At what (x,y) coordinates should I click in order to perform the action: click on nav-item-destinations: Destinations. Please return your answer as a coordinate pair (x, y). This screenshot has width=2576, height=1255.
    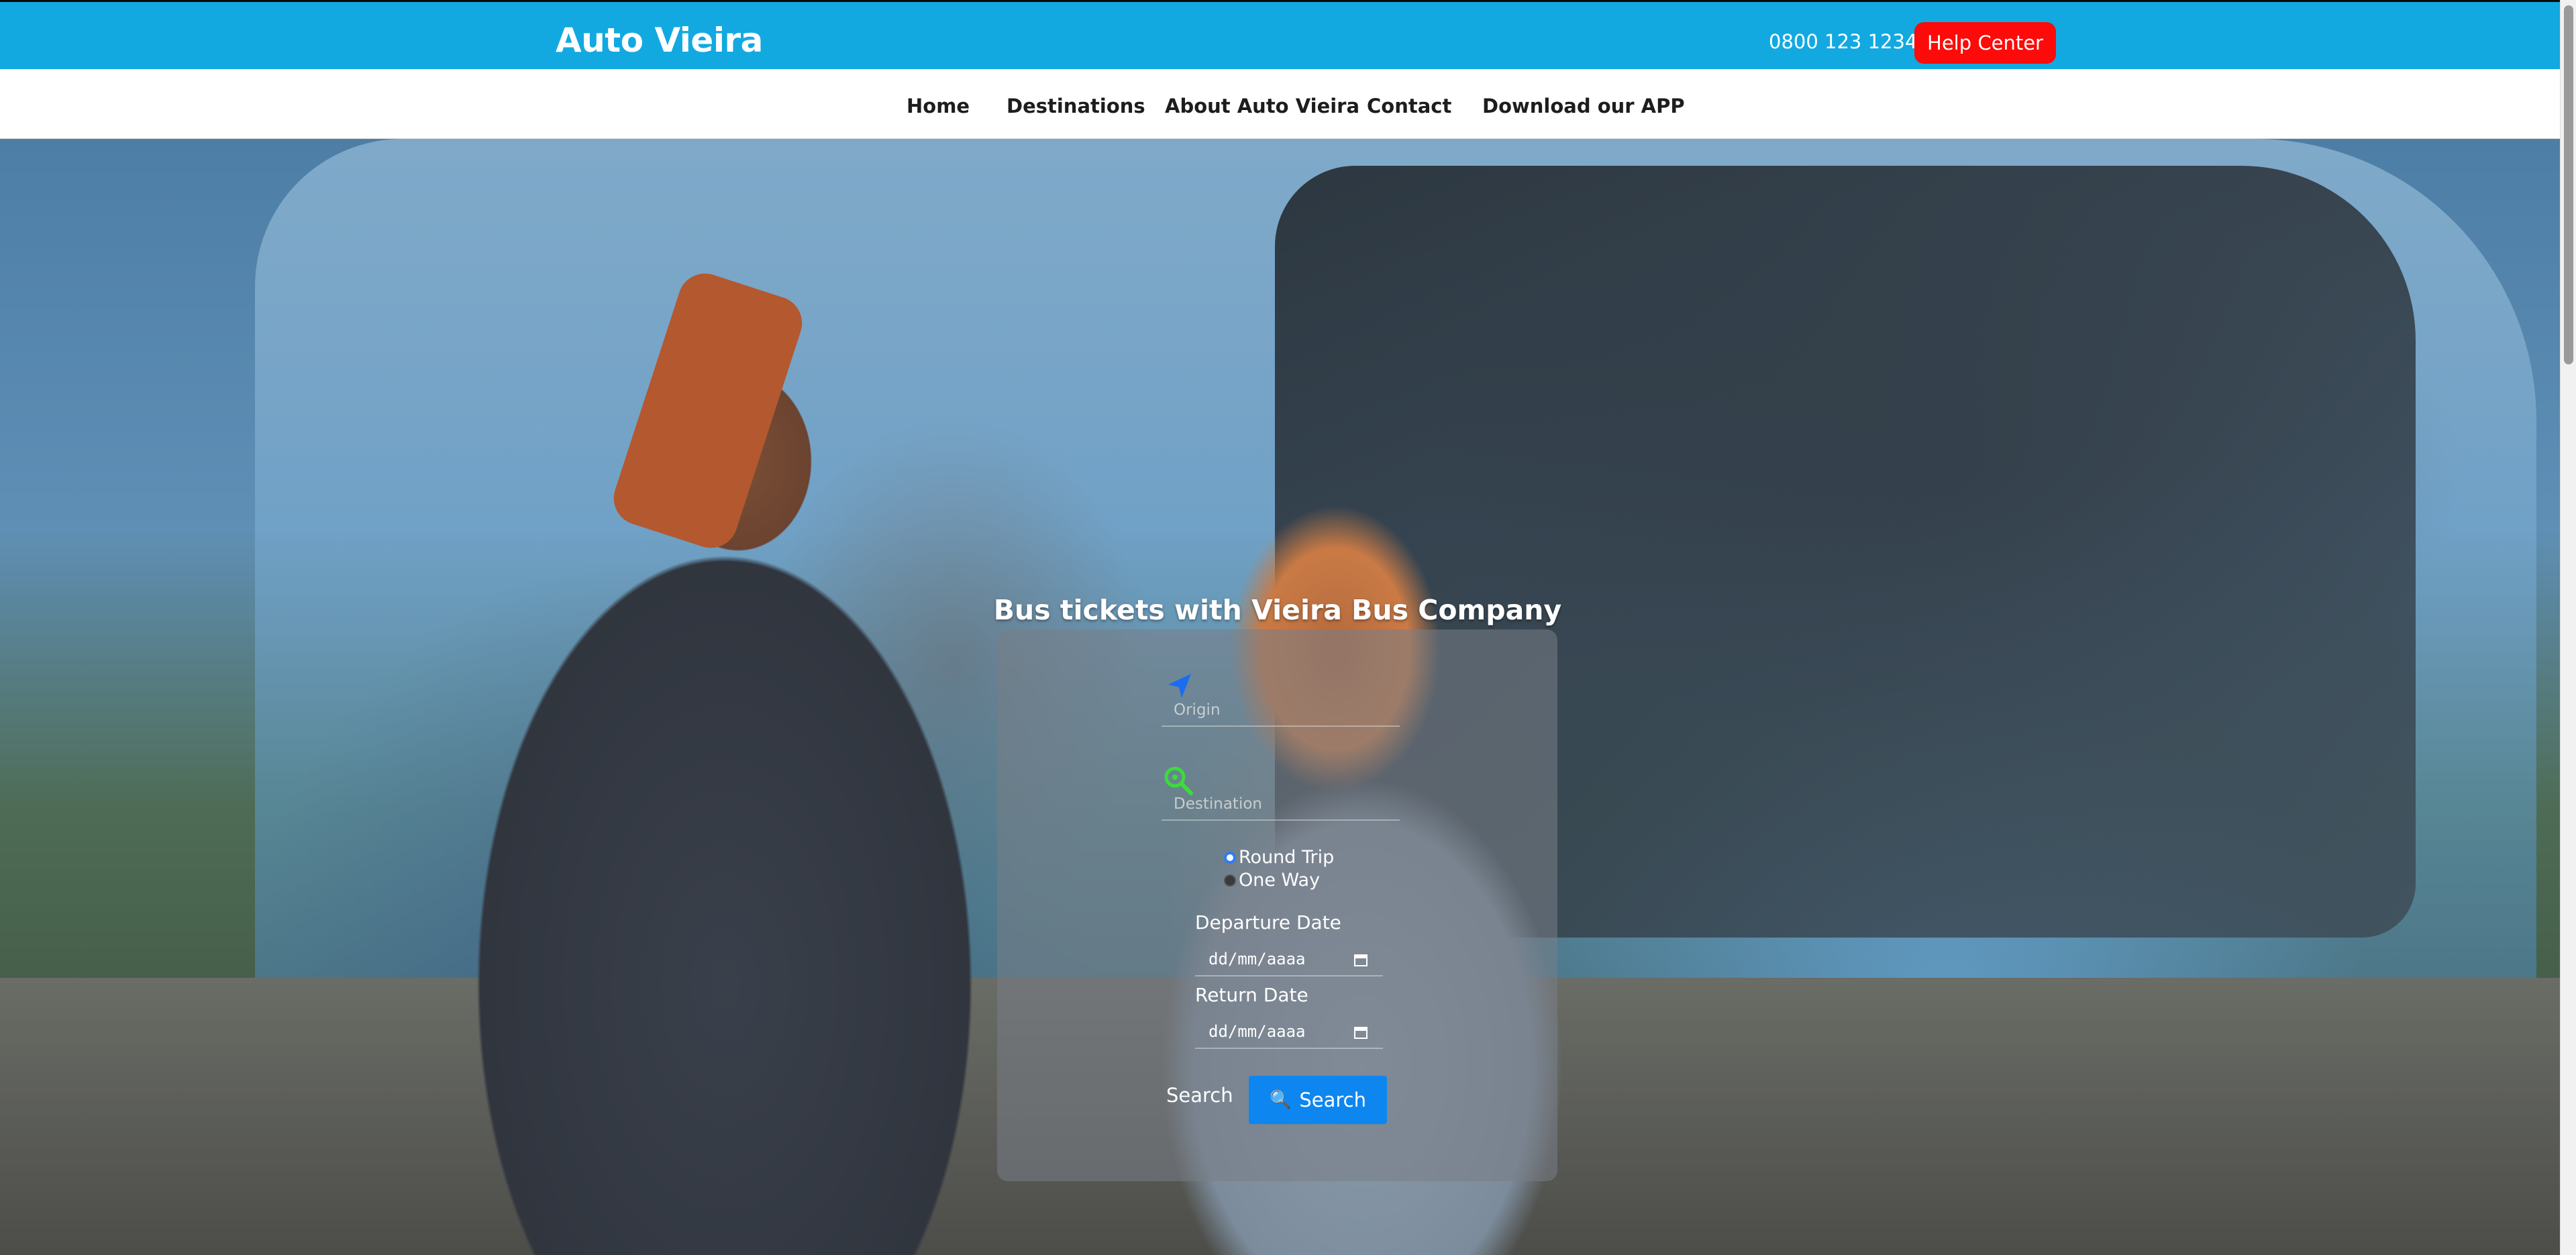
    Looking at the image, I should click on (1076, 106).